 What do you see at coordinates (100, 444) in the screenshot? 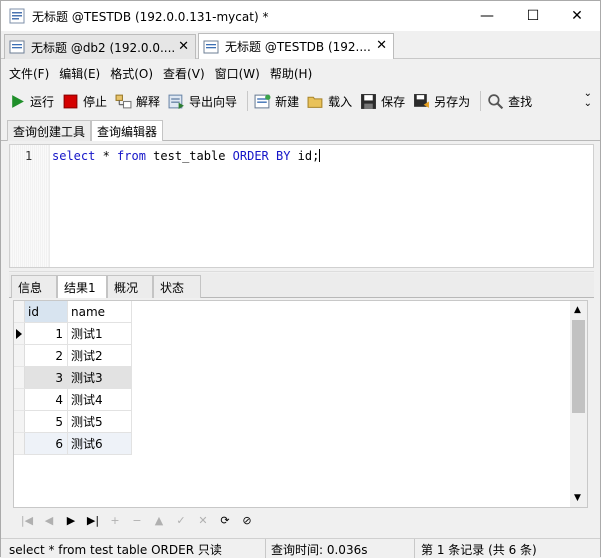
I see `cell-name: 测试6` at bounding box center [100, 444].